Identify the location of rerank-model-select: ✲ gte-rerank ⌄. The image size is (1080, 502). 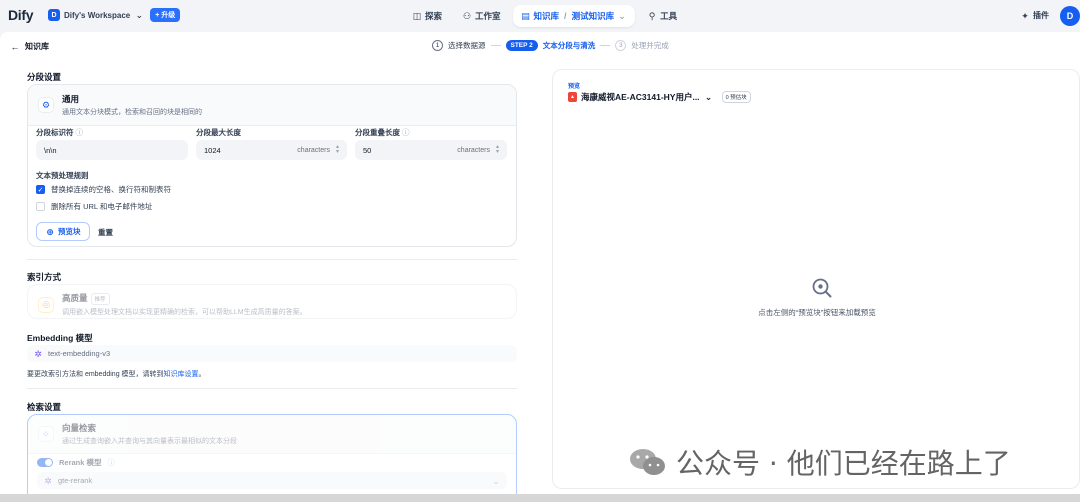
(272, 480).